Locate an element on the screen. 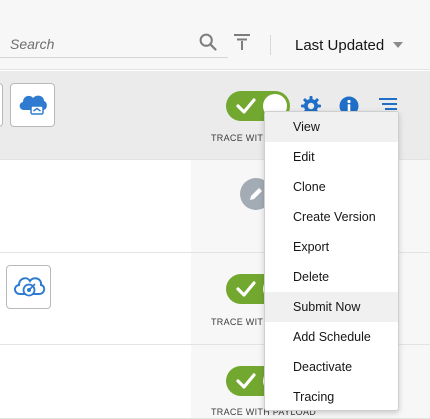 The height and width of the screenshot is (419, 430). filter-bar: Last Updated is located at coordinates (215, 45).